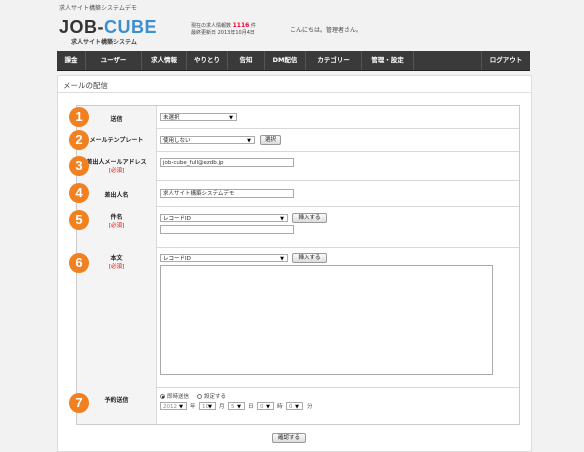  I want to click on confirm-button: 確認する, so click(289, 438).